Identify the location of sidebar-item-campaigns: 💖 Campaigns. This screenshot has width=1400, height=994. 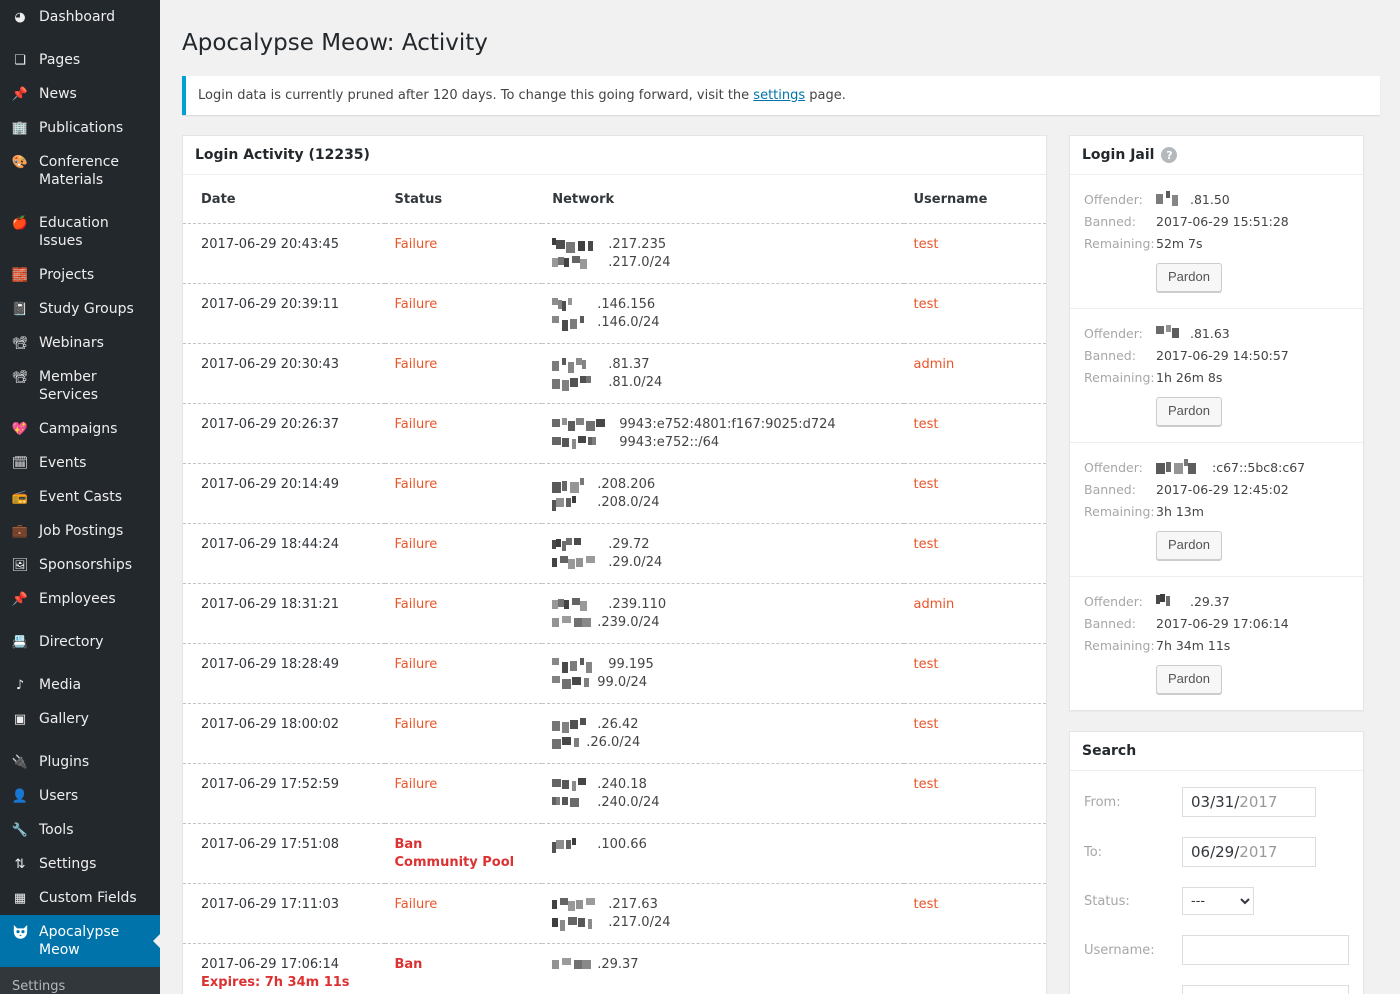
(80, 429).